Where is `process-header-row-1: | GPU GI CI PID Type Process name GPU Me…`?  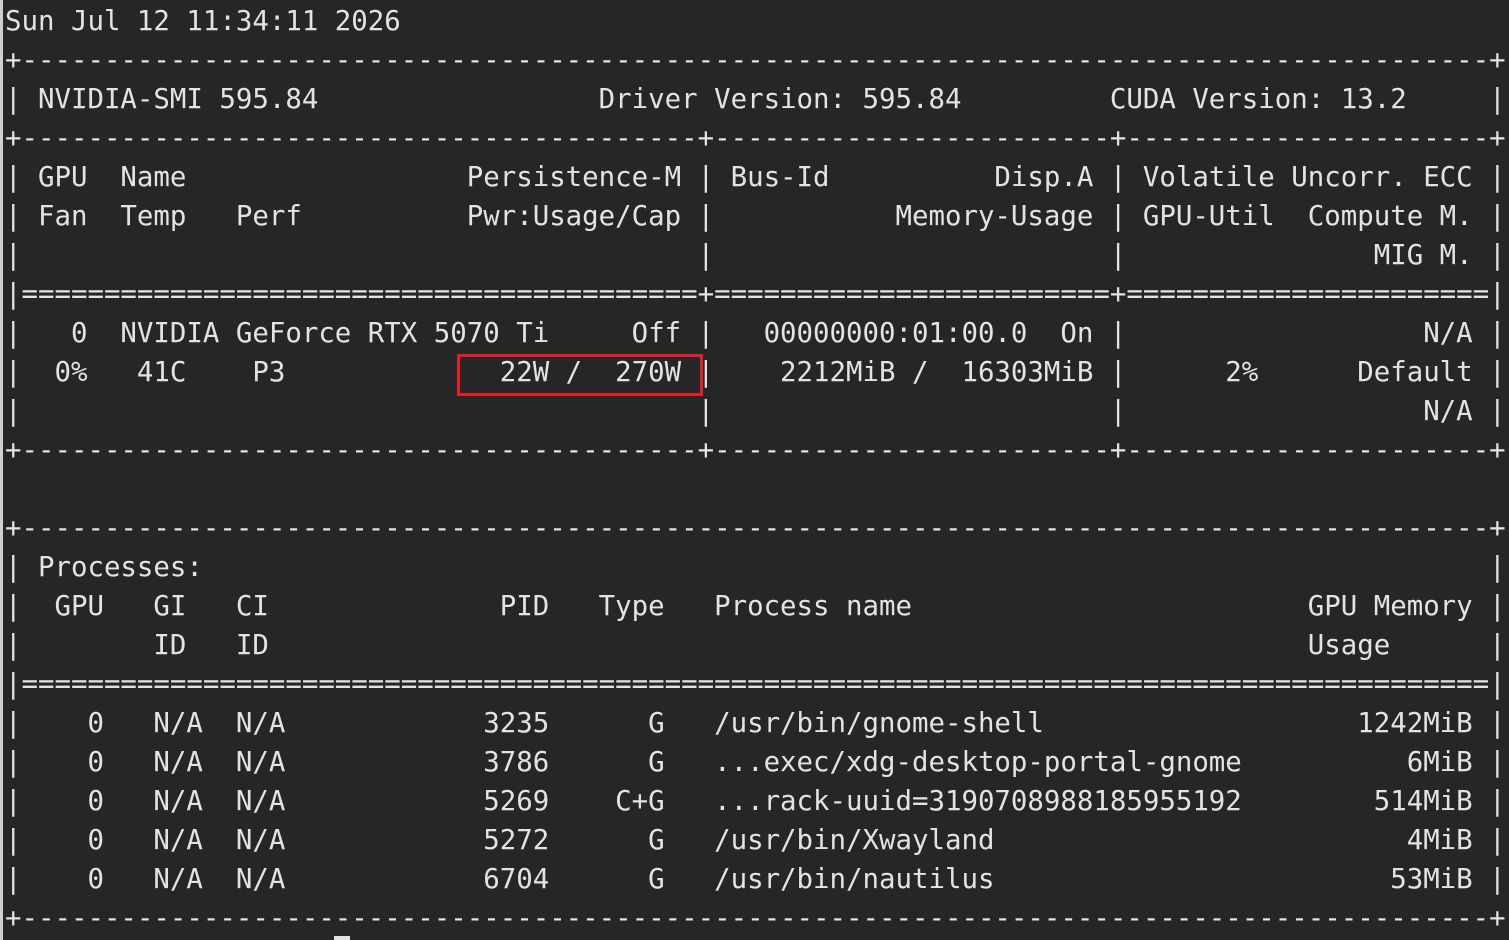
process-header-row-1: | GPU GI CI PID Type Process name GPU Me… is located at coordinates (755, 606).